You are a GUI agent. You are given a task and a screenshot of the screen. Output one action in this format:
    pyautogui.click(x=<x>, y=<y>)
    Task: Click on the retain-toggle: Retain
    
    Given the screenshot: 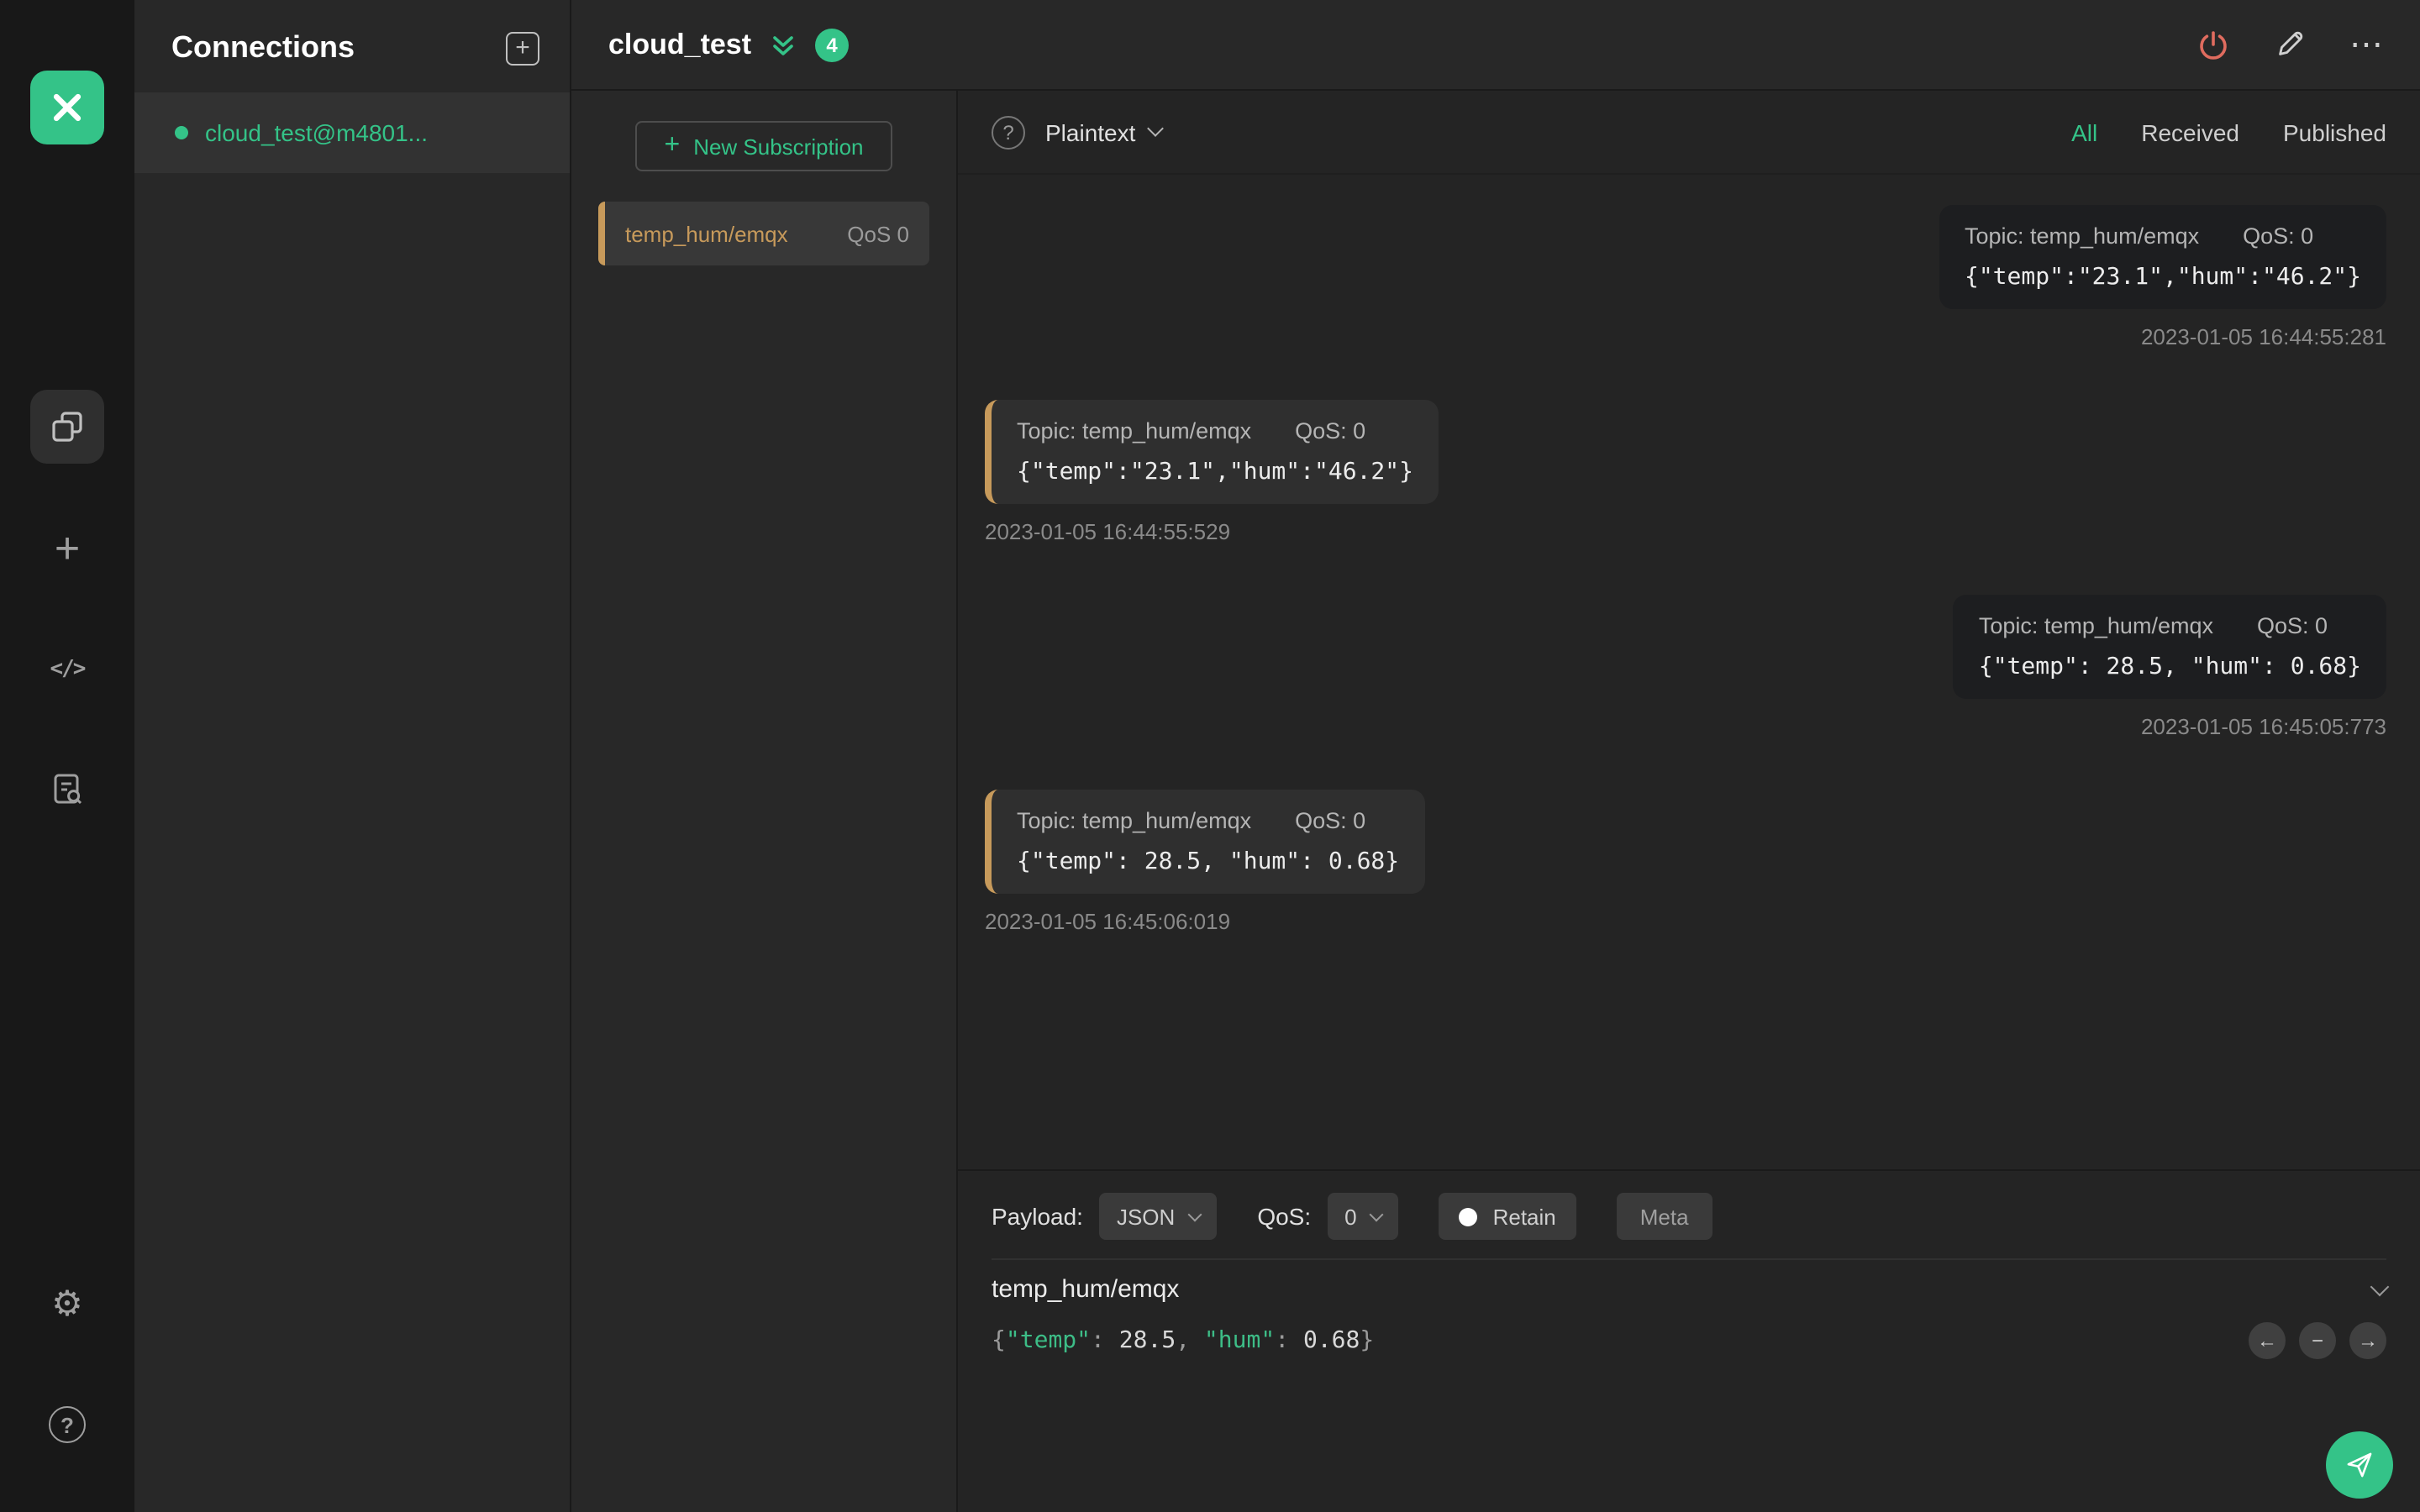 What is the action you would take?
    pyautogui.click(x=1507, y=1216)
    